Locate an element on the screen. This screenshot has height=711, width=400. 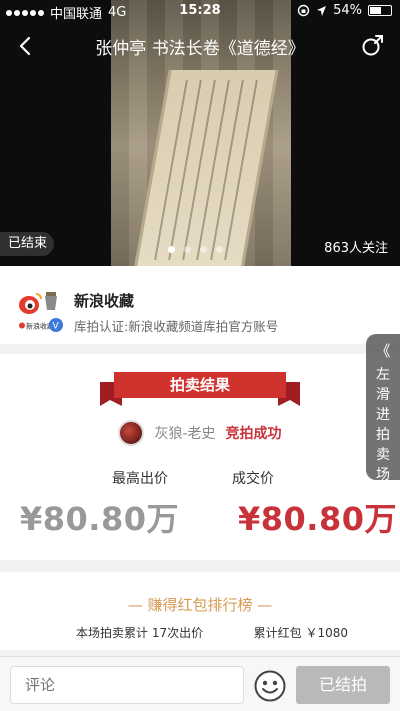
followers-count: 863人关注 is located at coordinates (356, 248).